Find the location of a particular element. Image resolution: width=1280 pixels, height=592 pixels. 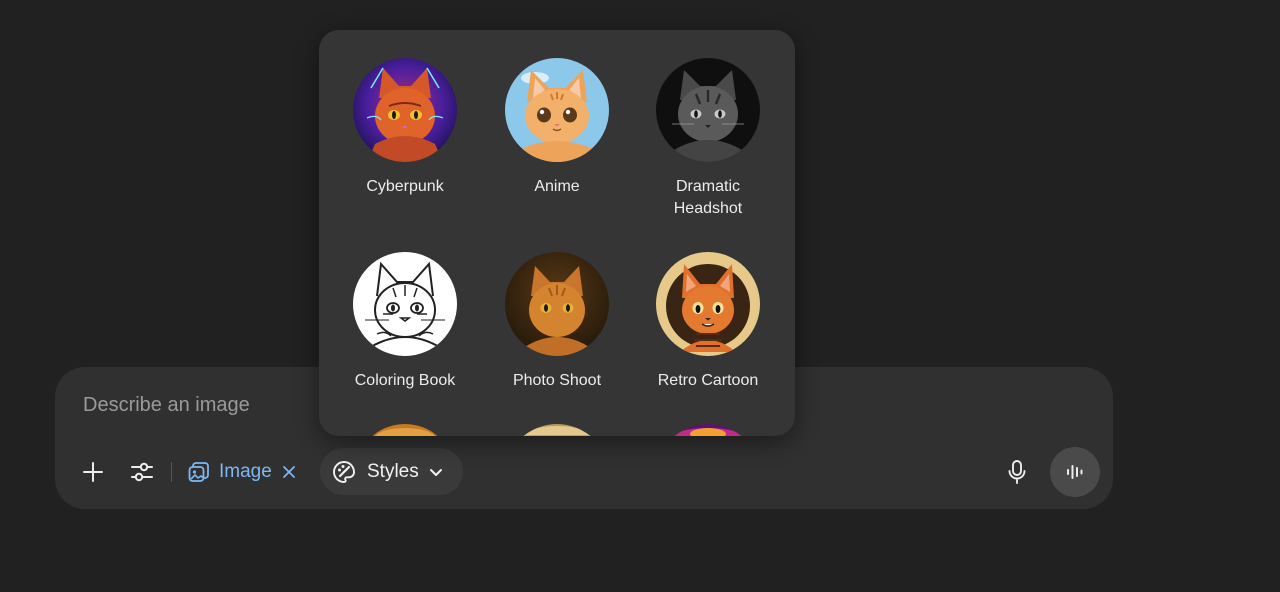

dramatic-headshot-cat-thumbnail is located at coordinates (708, 110).